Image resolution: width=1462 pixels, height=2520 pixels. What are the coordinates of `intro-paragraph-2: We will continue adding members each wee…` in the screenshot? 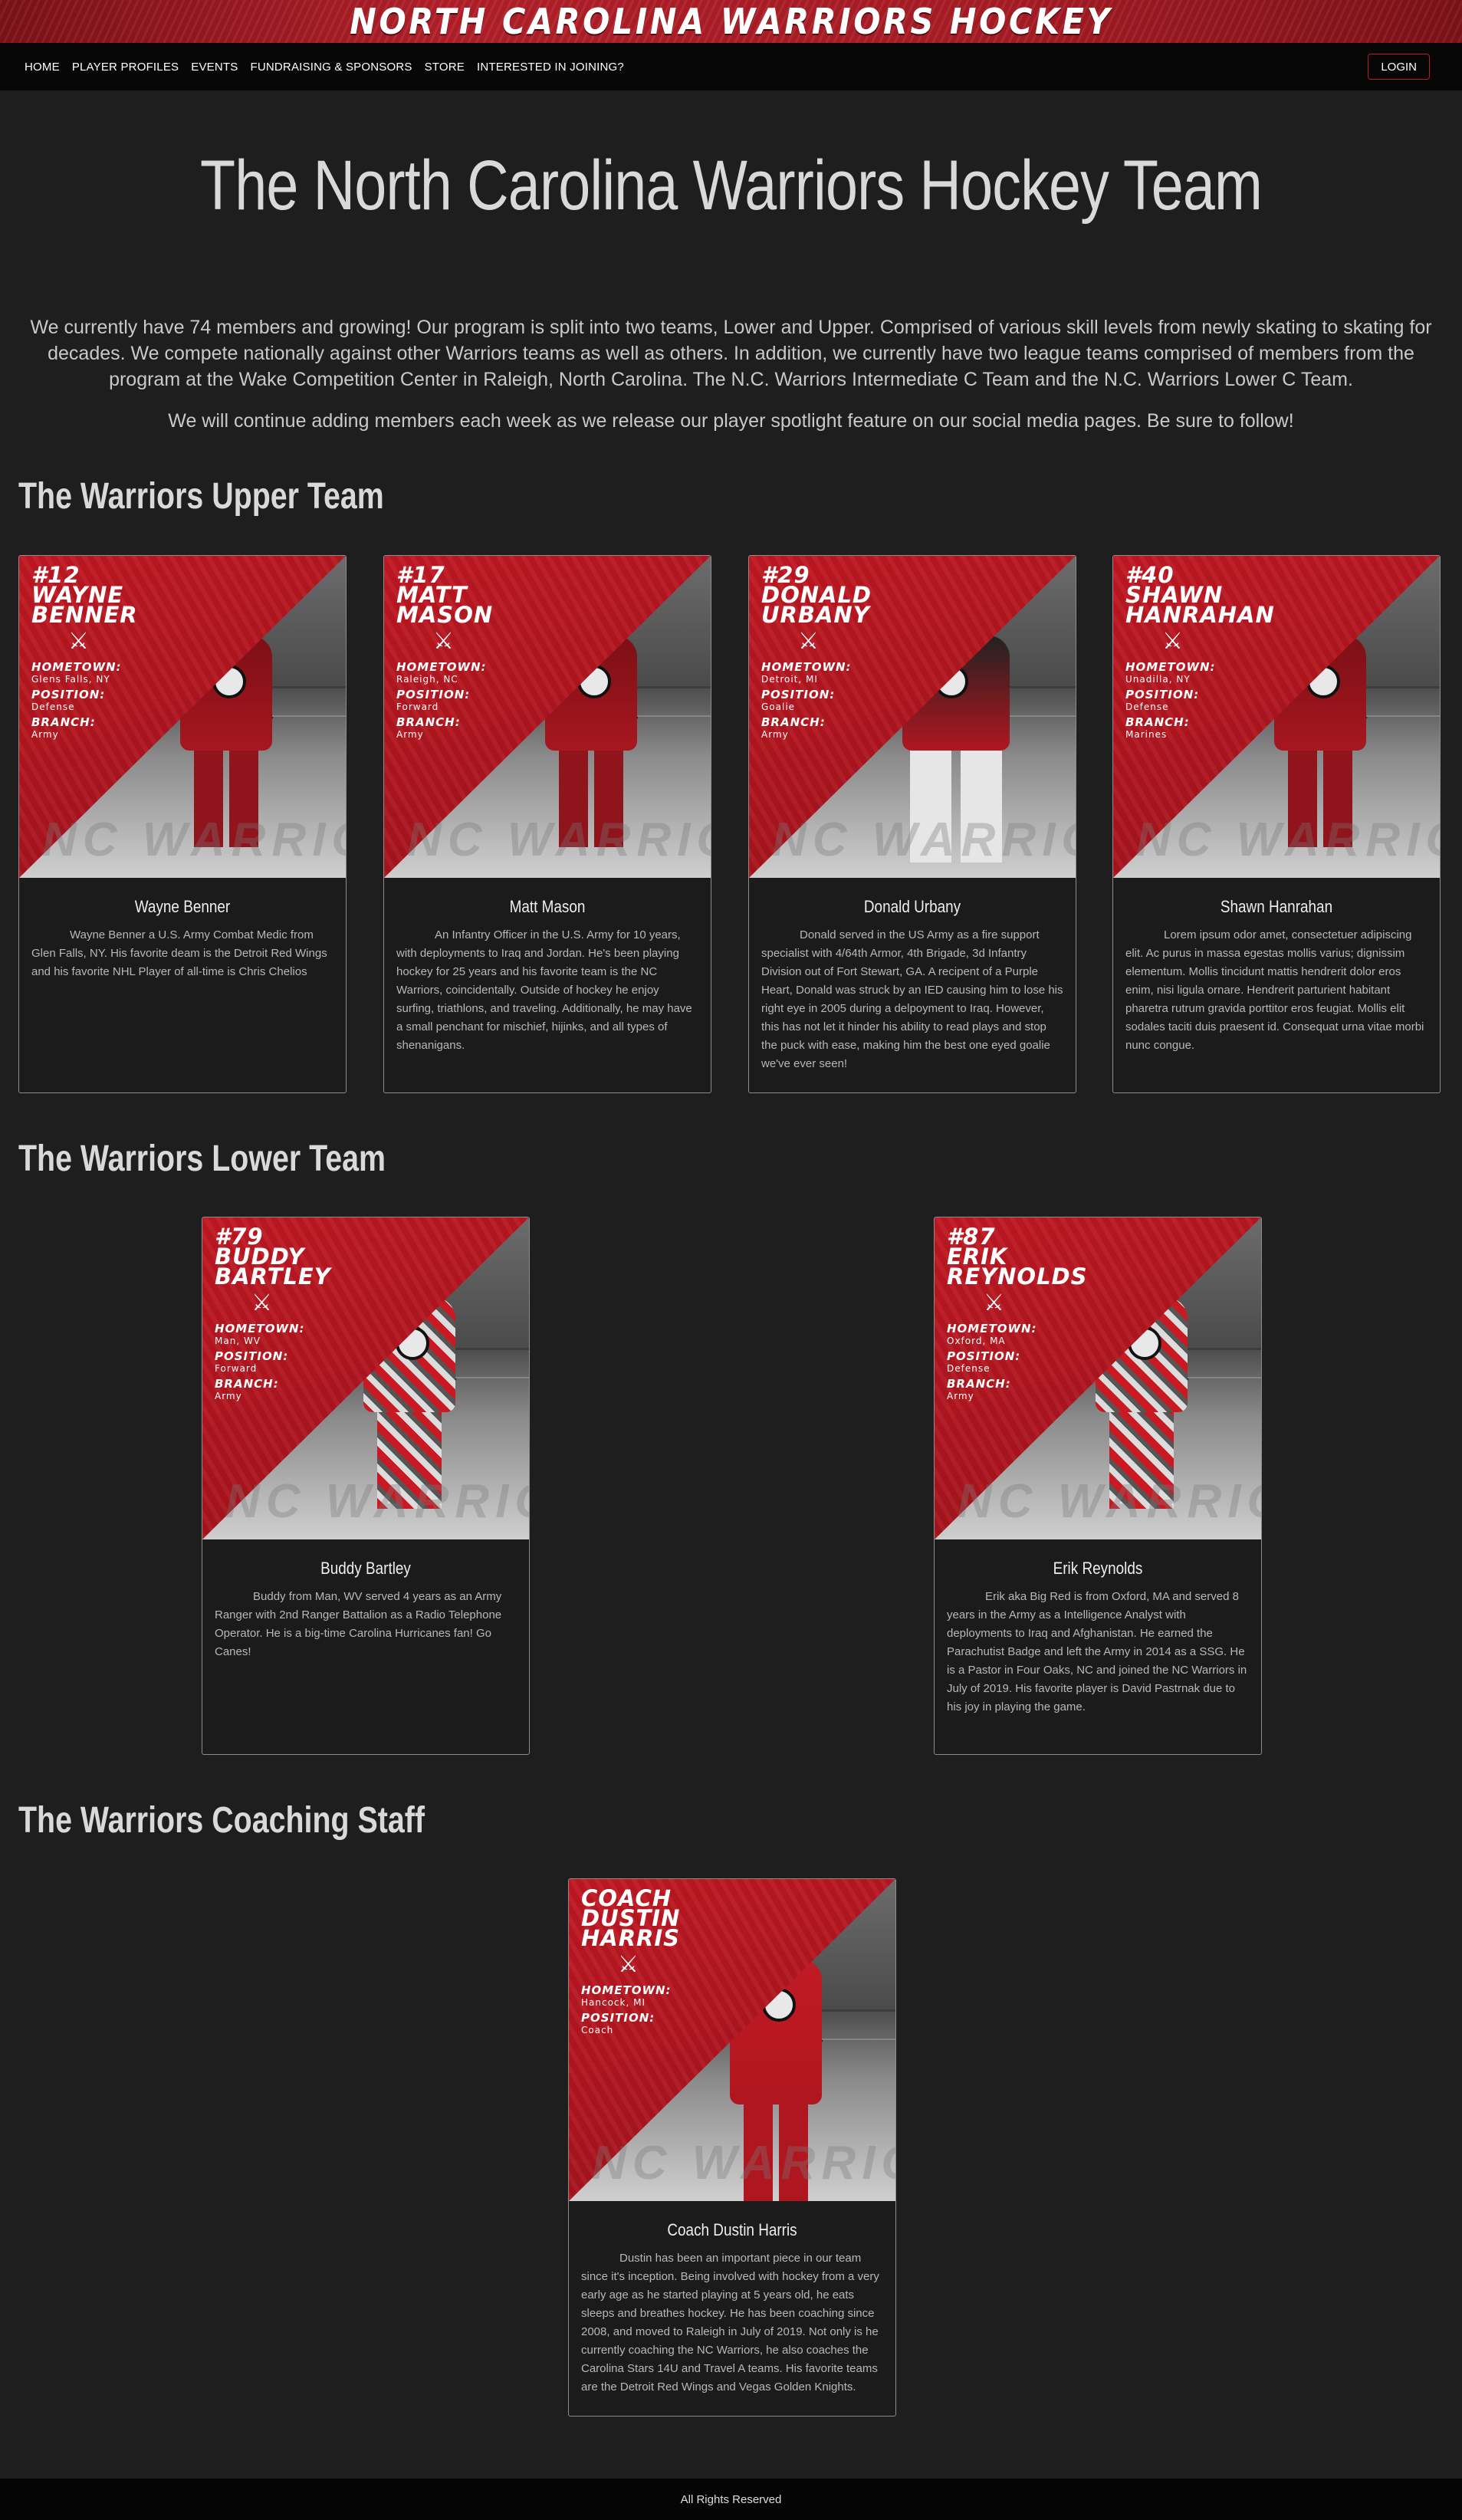 It's located at (731, 421).